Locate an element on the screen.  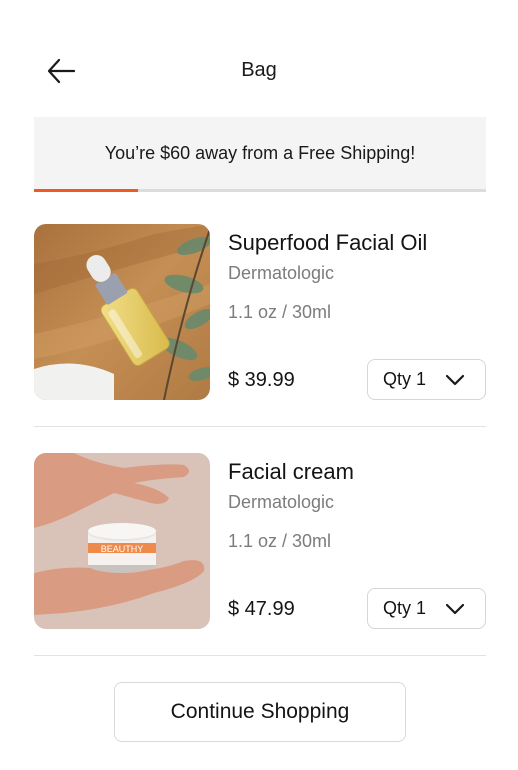
shipping-progress-fill is located at coordinates (86, 190).